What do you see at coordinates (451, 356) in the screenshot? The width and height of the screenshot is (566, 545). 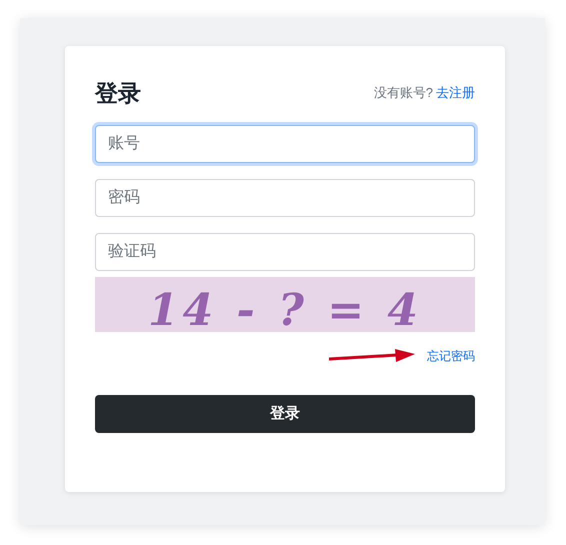 I see `forgot-password-link: 忘记密码` at bounding box center [451, 356].